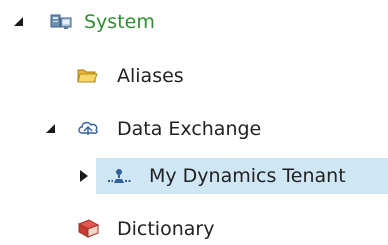 The width and height of the screenshot is (388, 245). What do you see at coordinates (88, 228) in the screenshot?
I see `book-icon` at bounding box center [88, 228].